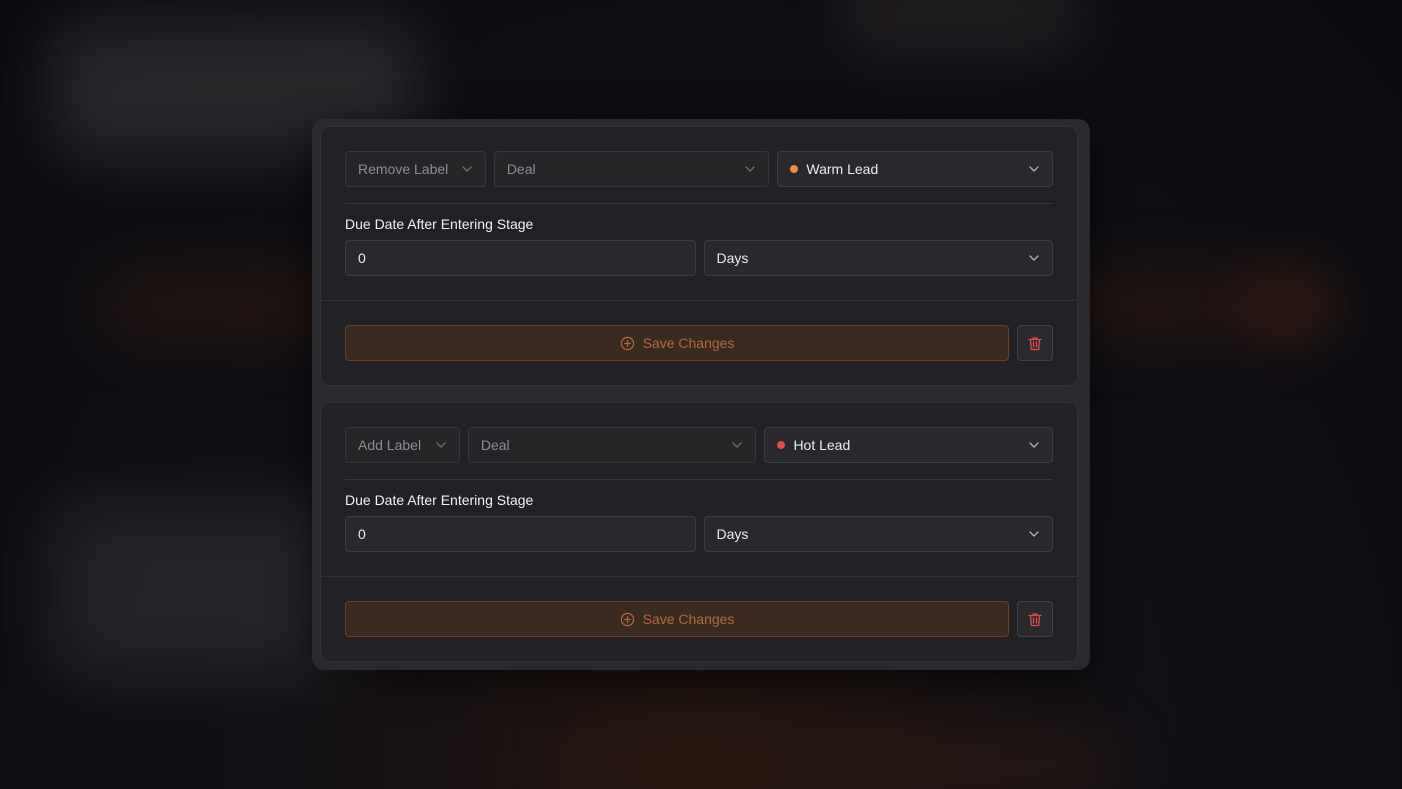 The height and width of the screenshot is (789, 1402). Describe the element at coordinates (390, 445) in the screenshot. I see `action-select-value: Add Label` at that location.